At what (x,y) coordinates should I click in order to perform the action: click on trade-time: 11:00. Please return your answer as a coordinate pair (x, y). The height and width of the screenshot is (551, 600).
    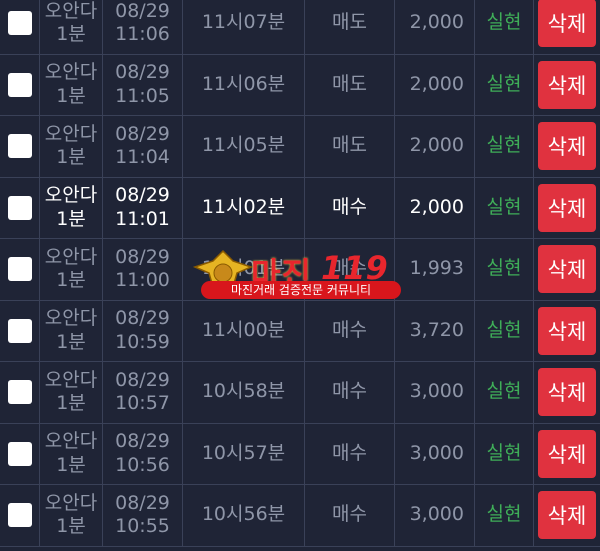
    Looking at the image, I should click on (142, 280).